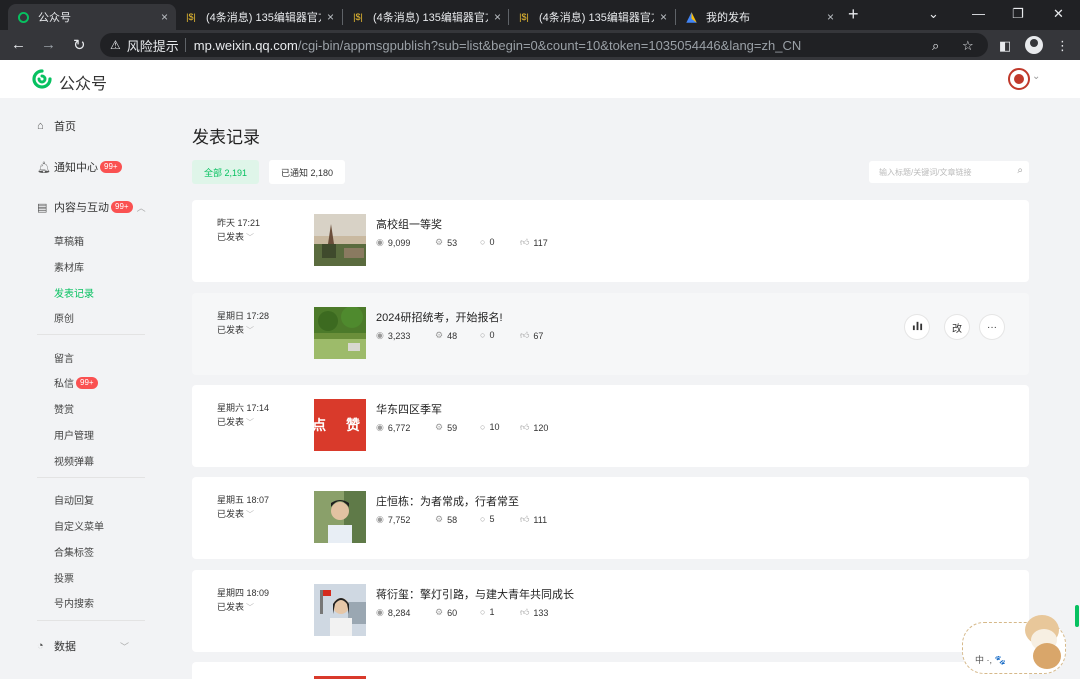  What do you see at coordinates (74, 602) in the screenshot?
I see `sidebar-item-search: 号内搜索` at bounding box center [74, 602].